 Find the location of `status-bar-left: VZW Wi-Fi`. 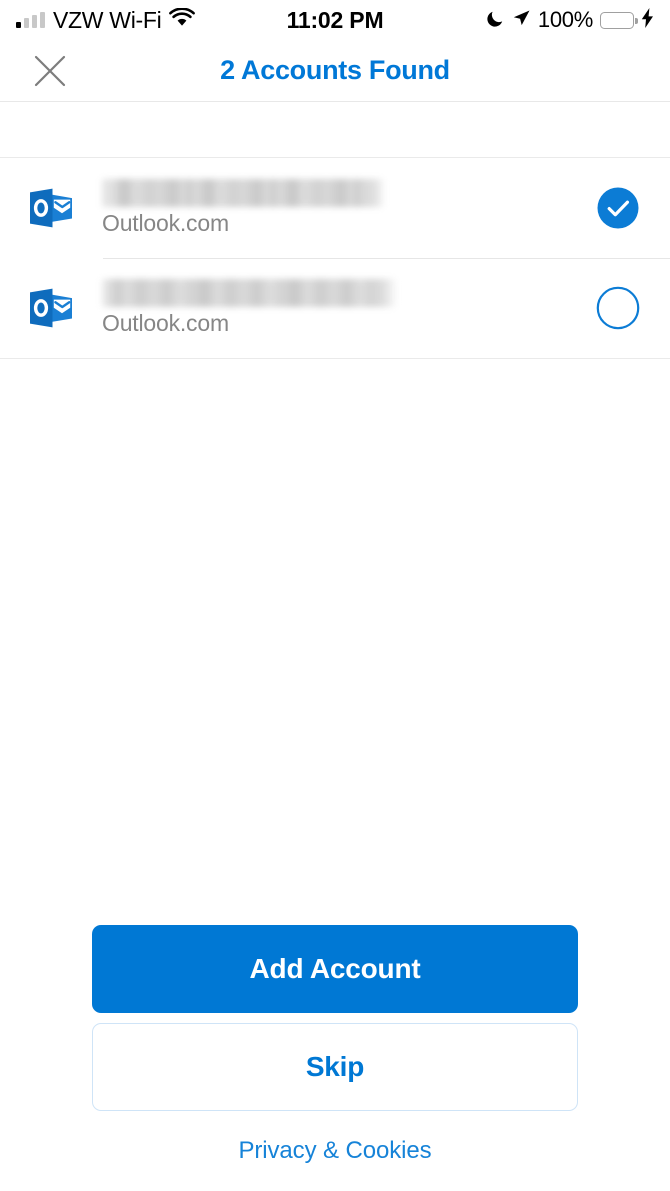

status-bar-left: VZW Wi-Fi is located at coordinates (106, 20).